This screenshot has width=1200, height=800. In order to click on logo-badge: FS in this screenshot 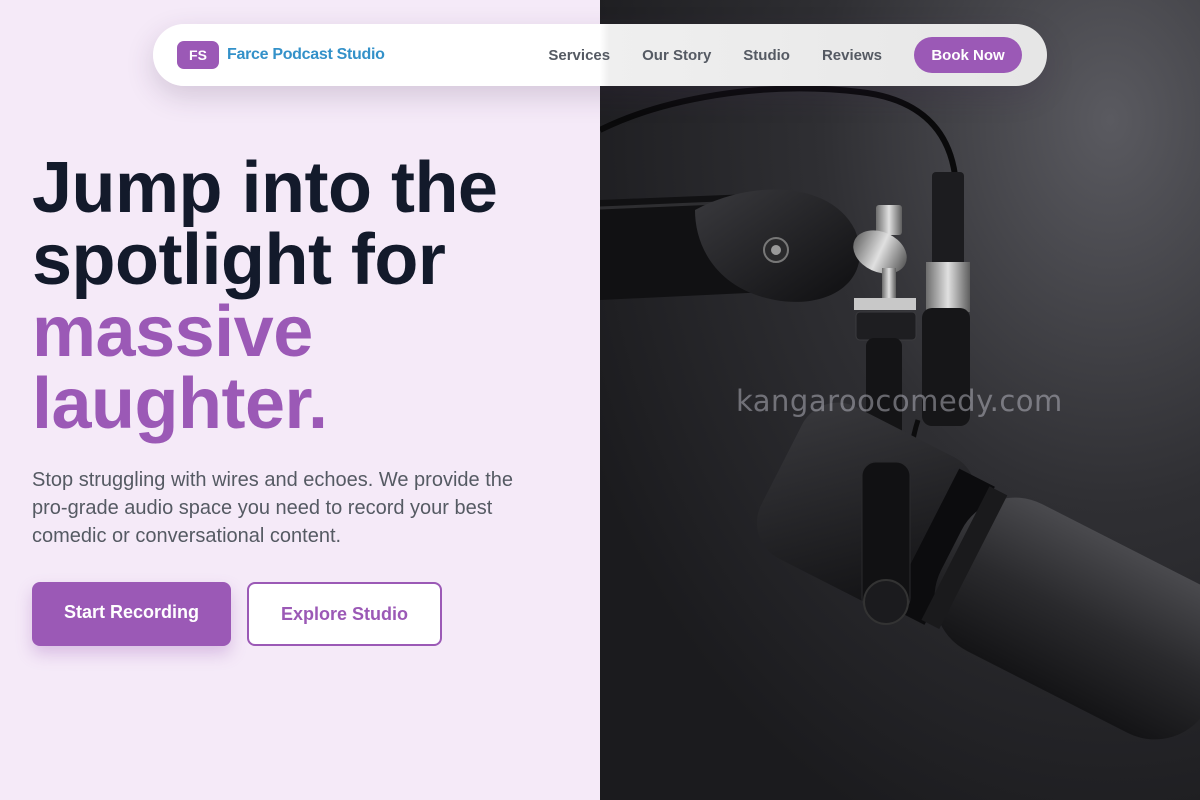, I will do `click(198, 55)`.